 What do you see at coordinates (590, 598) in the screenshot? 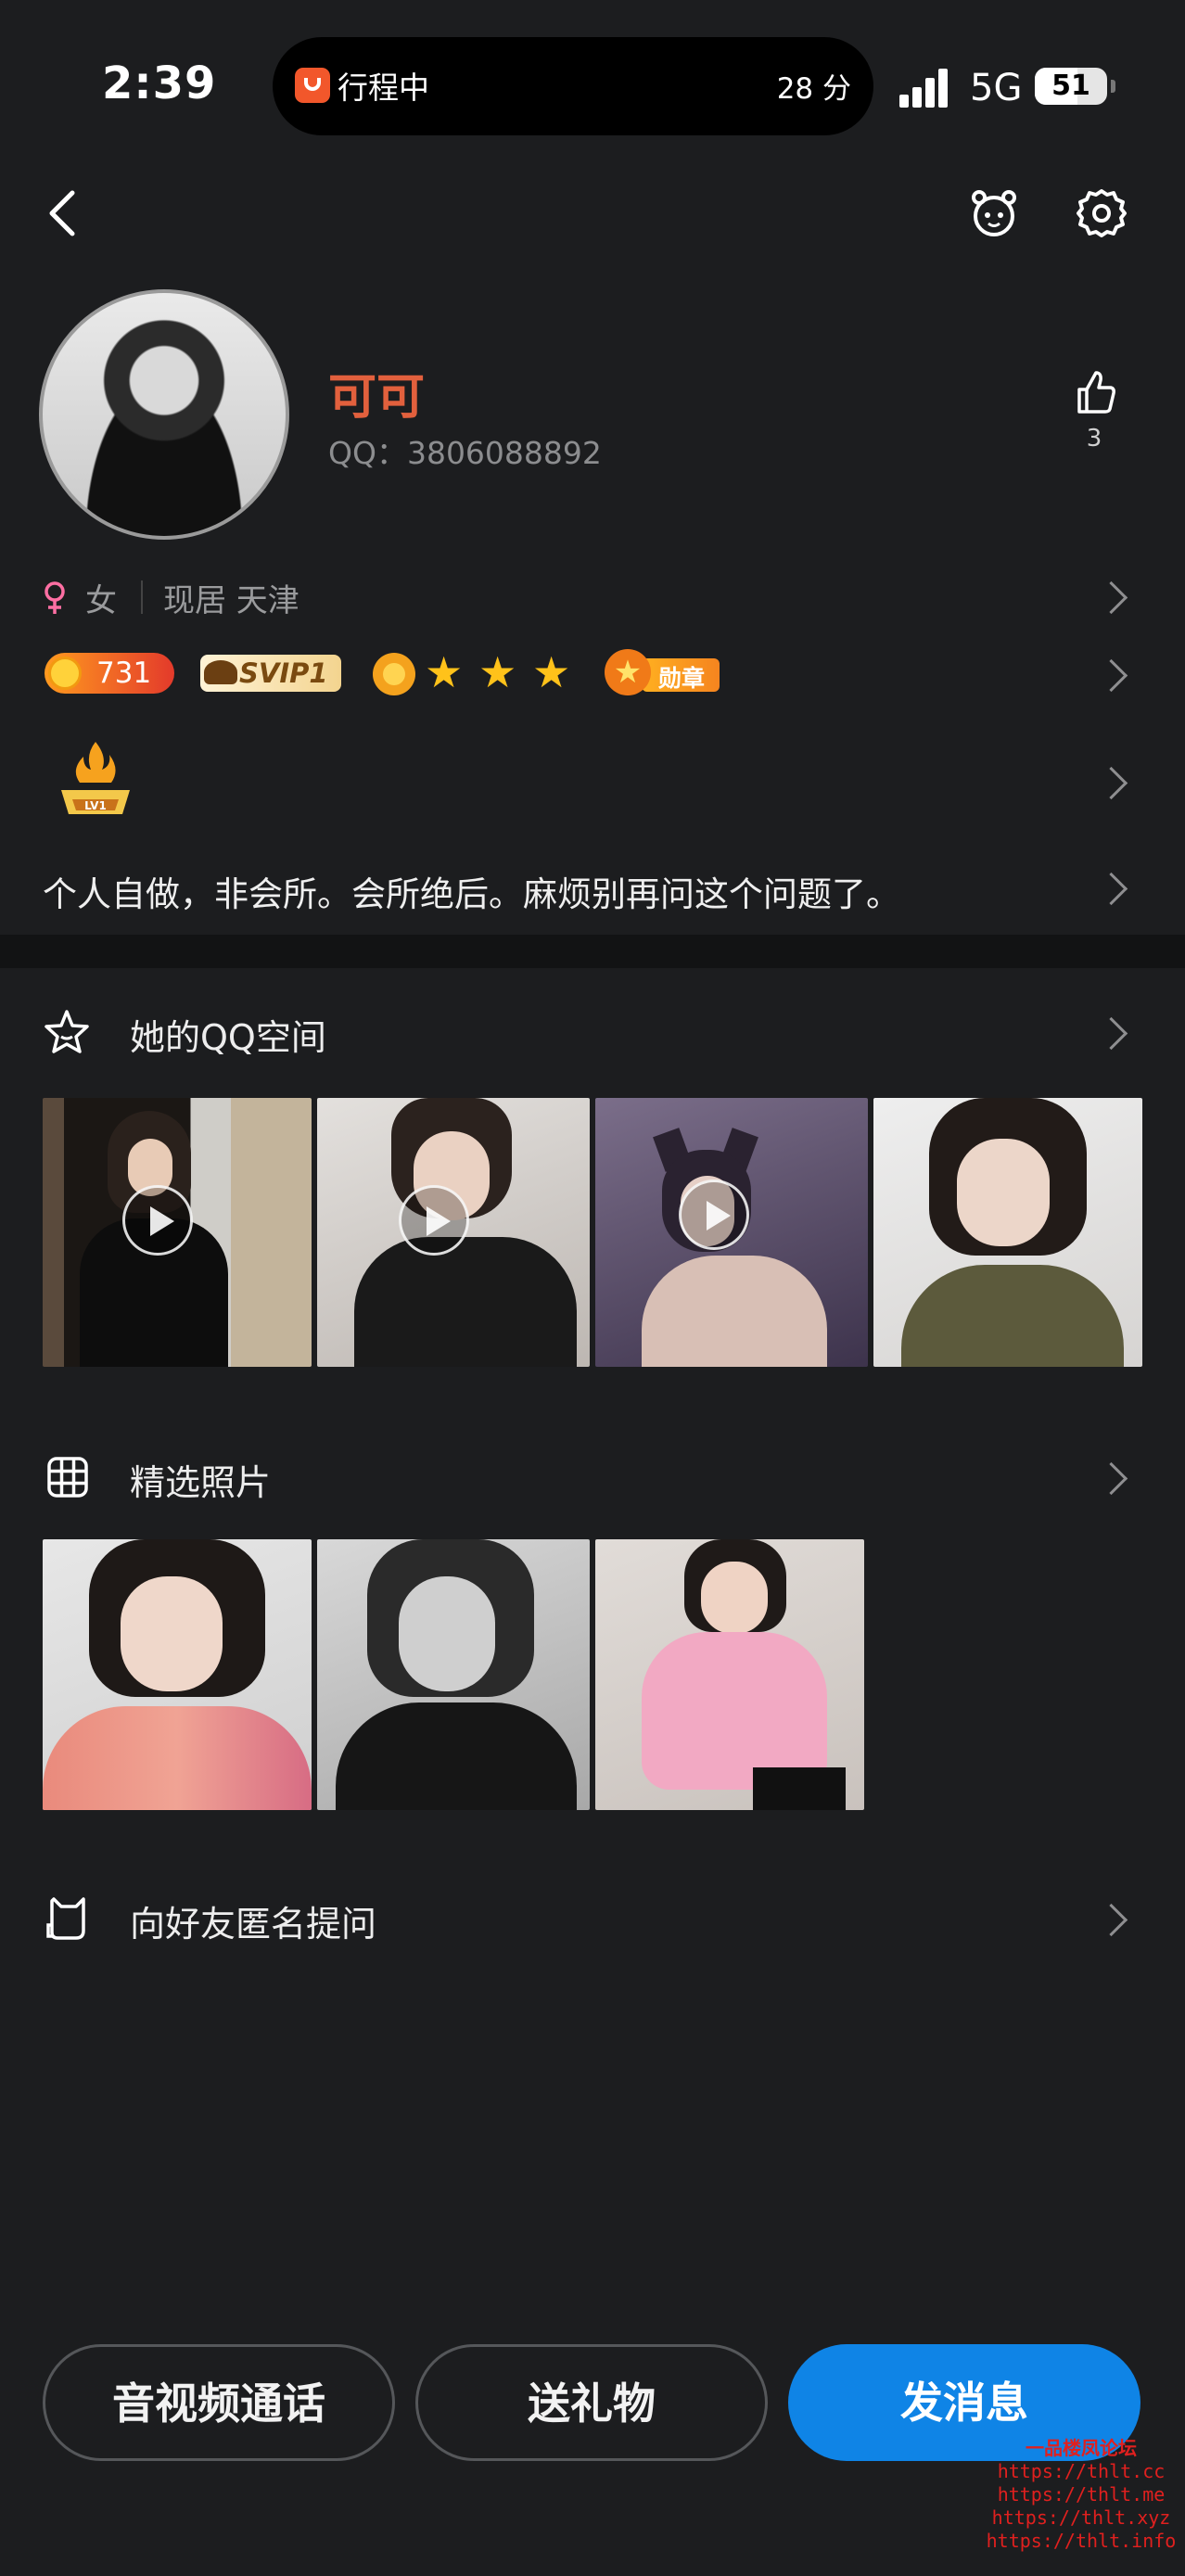
I see `info-row: 女 现居 天津` at bounding box center [590, 598].